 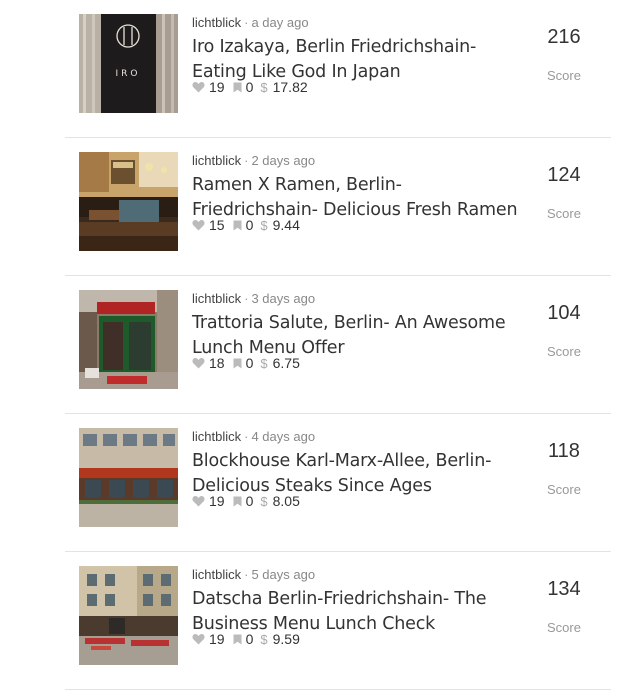 What do you see at coordinates (286, 363) in the screenshot?
I see `payout-value: 6.75` at bounding box center [286, 363].